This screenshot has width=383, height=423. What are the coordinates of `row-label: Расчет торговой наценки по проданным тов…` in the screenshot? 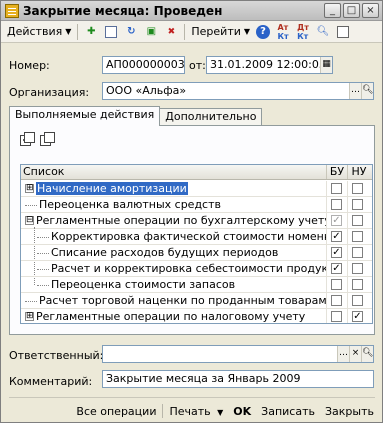 It's located at (183, 300).